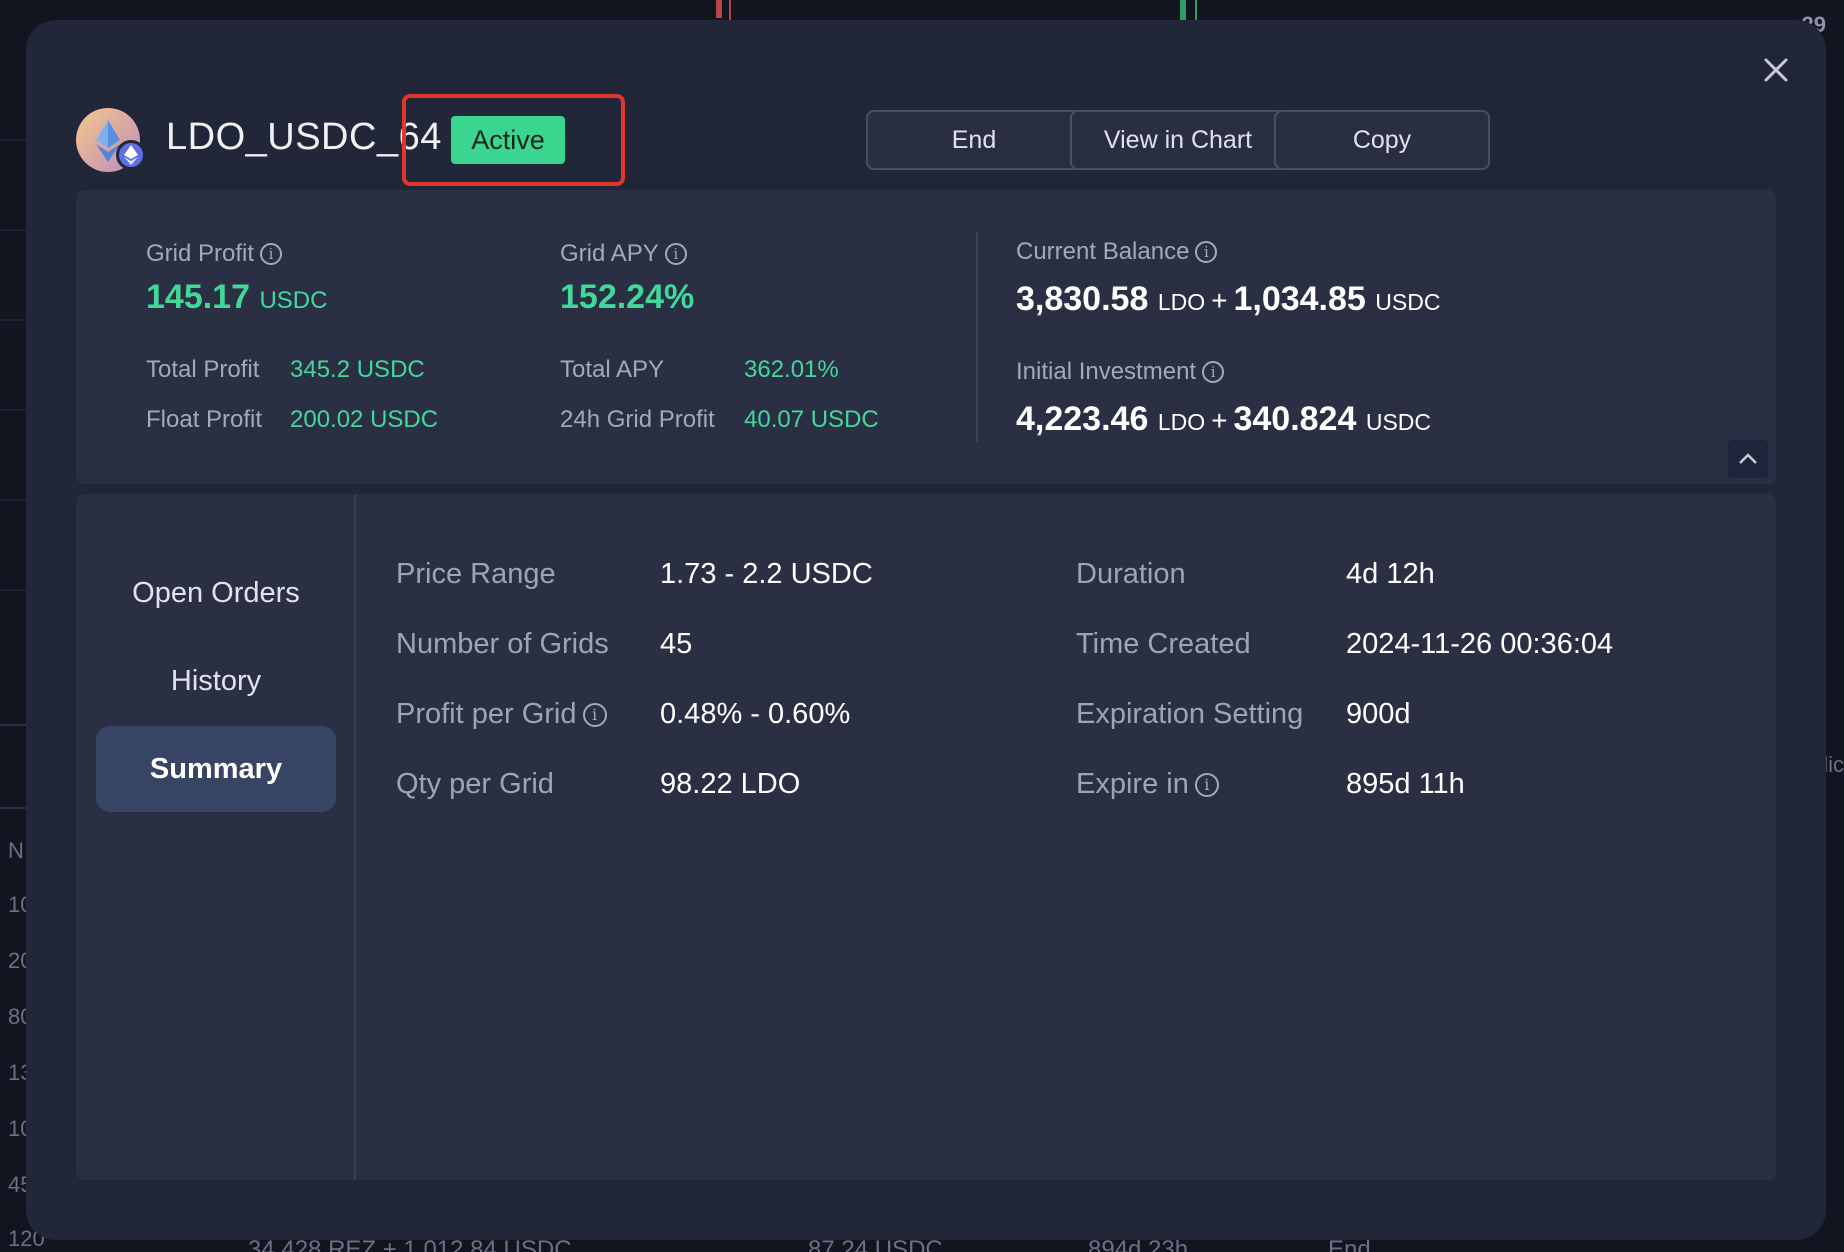  I want to click on initial-investment-label: Initial Investment i, so click(1120, 372).